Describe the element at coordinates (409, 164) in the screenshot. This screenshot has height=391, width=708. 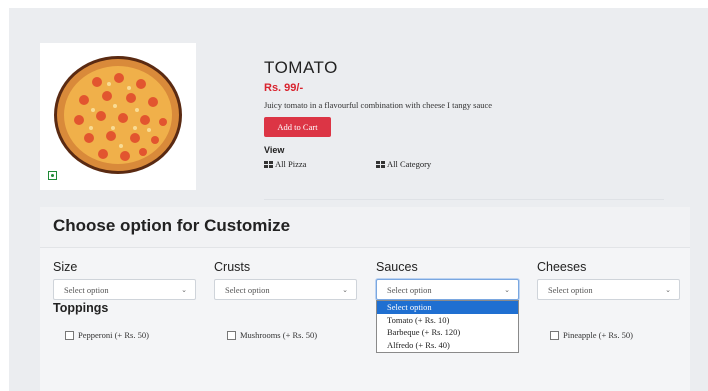
I see `all-category-label: All Category` at that location.